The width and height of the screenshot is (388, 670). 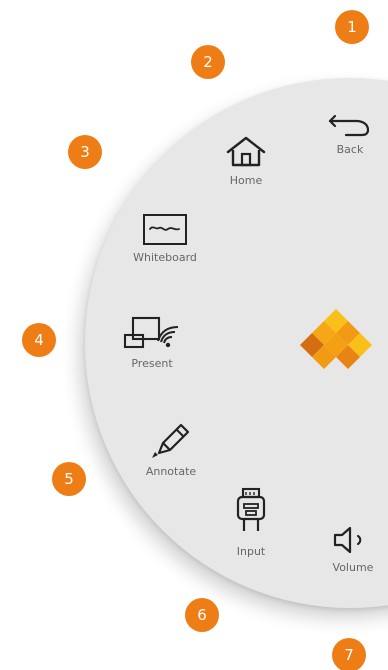 I want to click on volume-menu-item: Volume, so click(x=353, y=548).